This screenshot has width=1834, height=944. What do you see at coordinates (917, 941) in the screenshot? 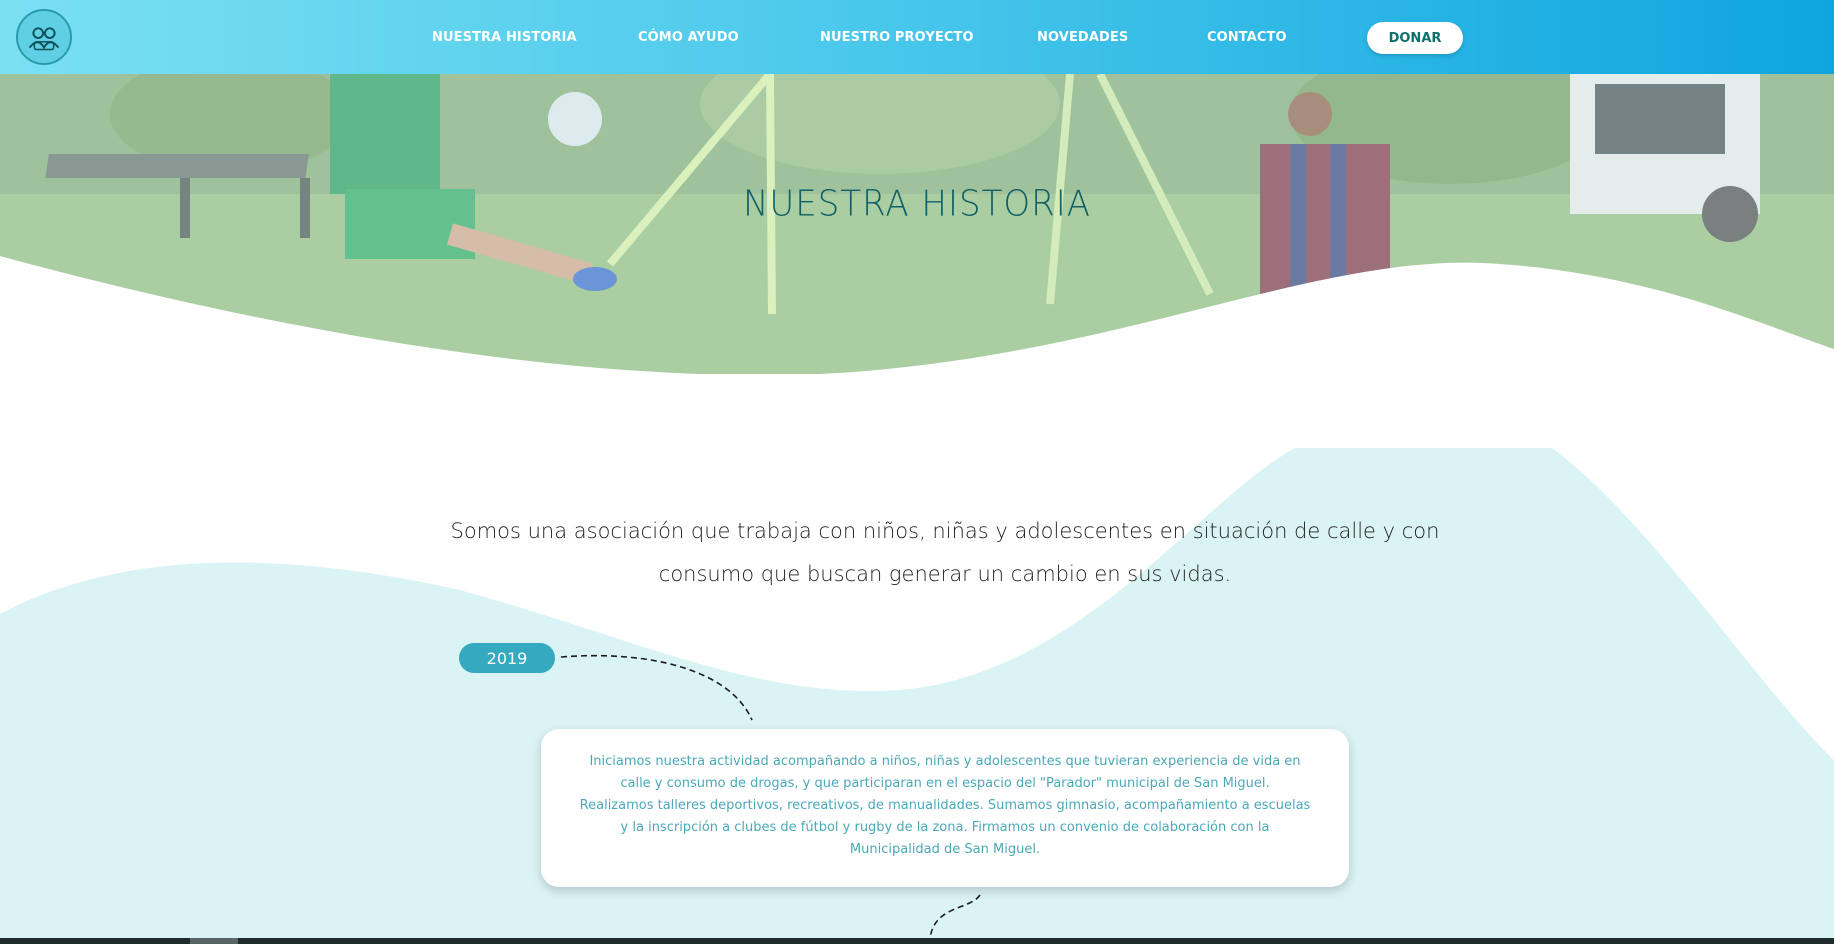
I see `bottom-bar` at bounding box center [917, 941].